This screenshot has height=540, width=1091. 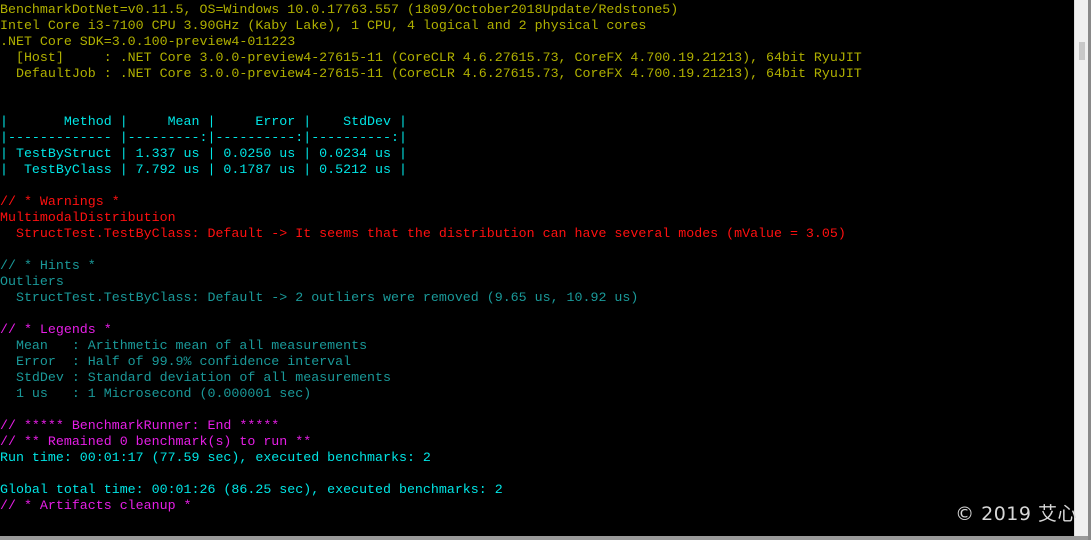 I want to click on warning-category: MultimodalDistribution, so click(x=88, y=217).